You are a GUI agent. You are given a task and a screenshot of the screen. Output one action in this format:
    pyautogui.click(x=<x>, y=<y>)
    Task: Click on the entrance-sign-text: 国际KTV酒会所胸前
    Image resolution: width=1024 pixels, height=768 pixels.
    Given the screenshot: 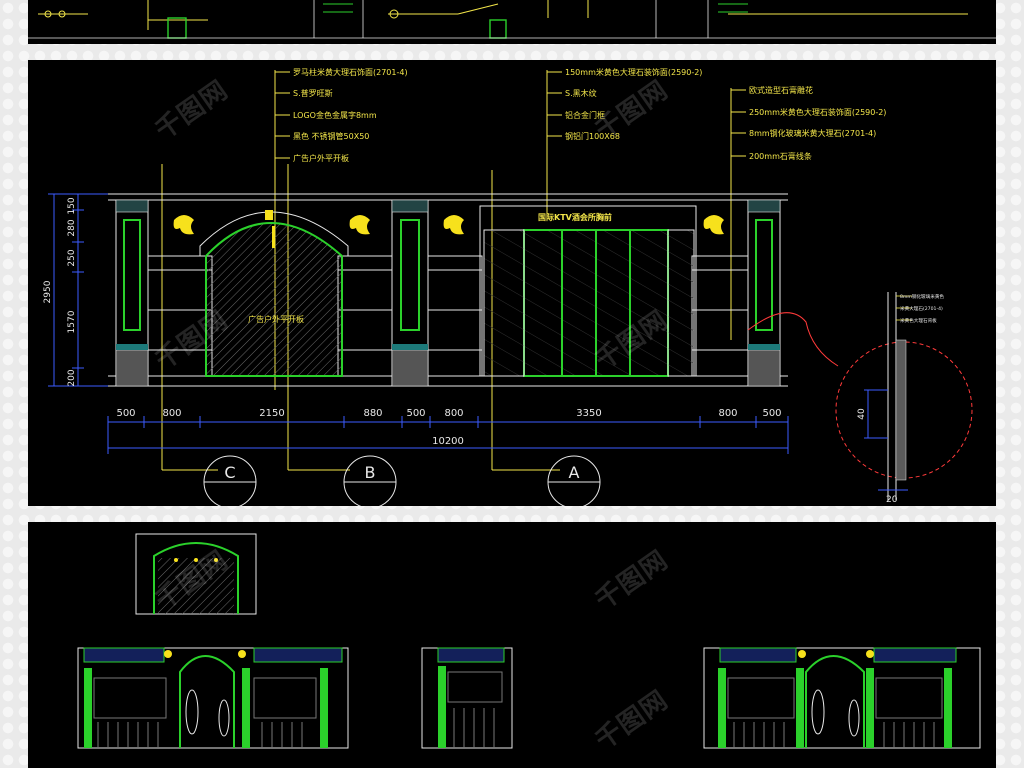 What is the action you would take?
    pyautogui.click(x=575, y=217)
    